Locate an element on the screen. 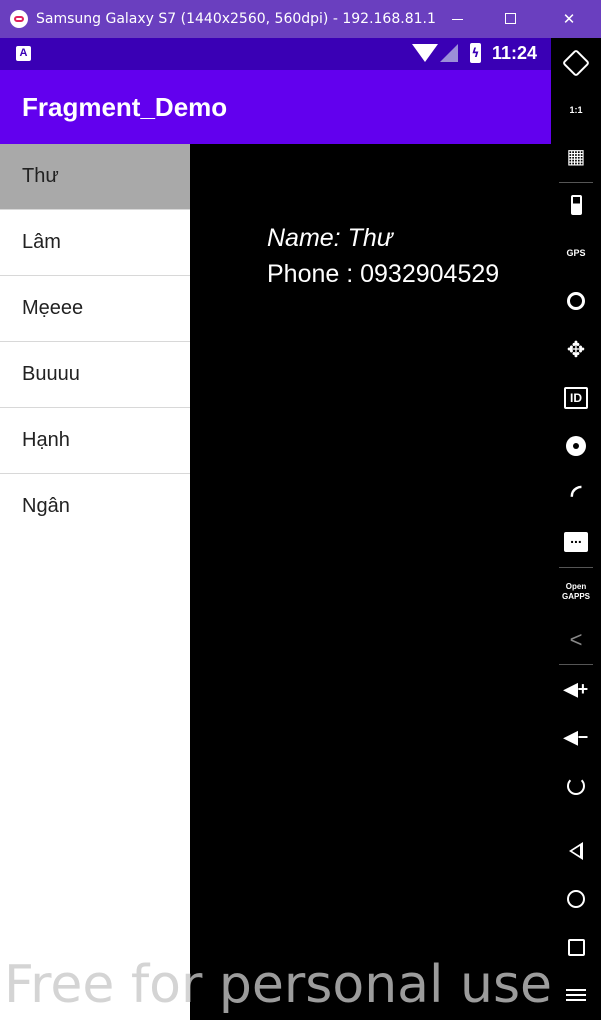  gps-button: GPS is located at coordinates (576, 253).